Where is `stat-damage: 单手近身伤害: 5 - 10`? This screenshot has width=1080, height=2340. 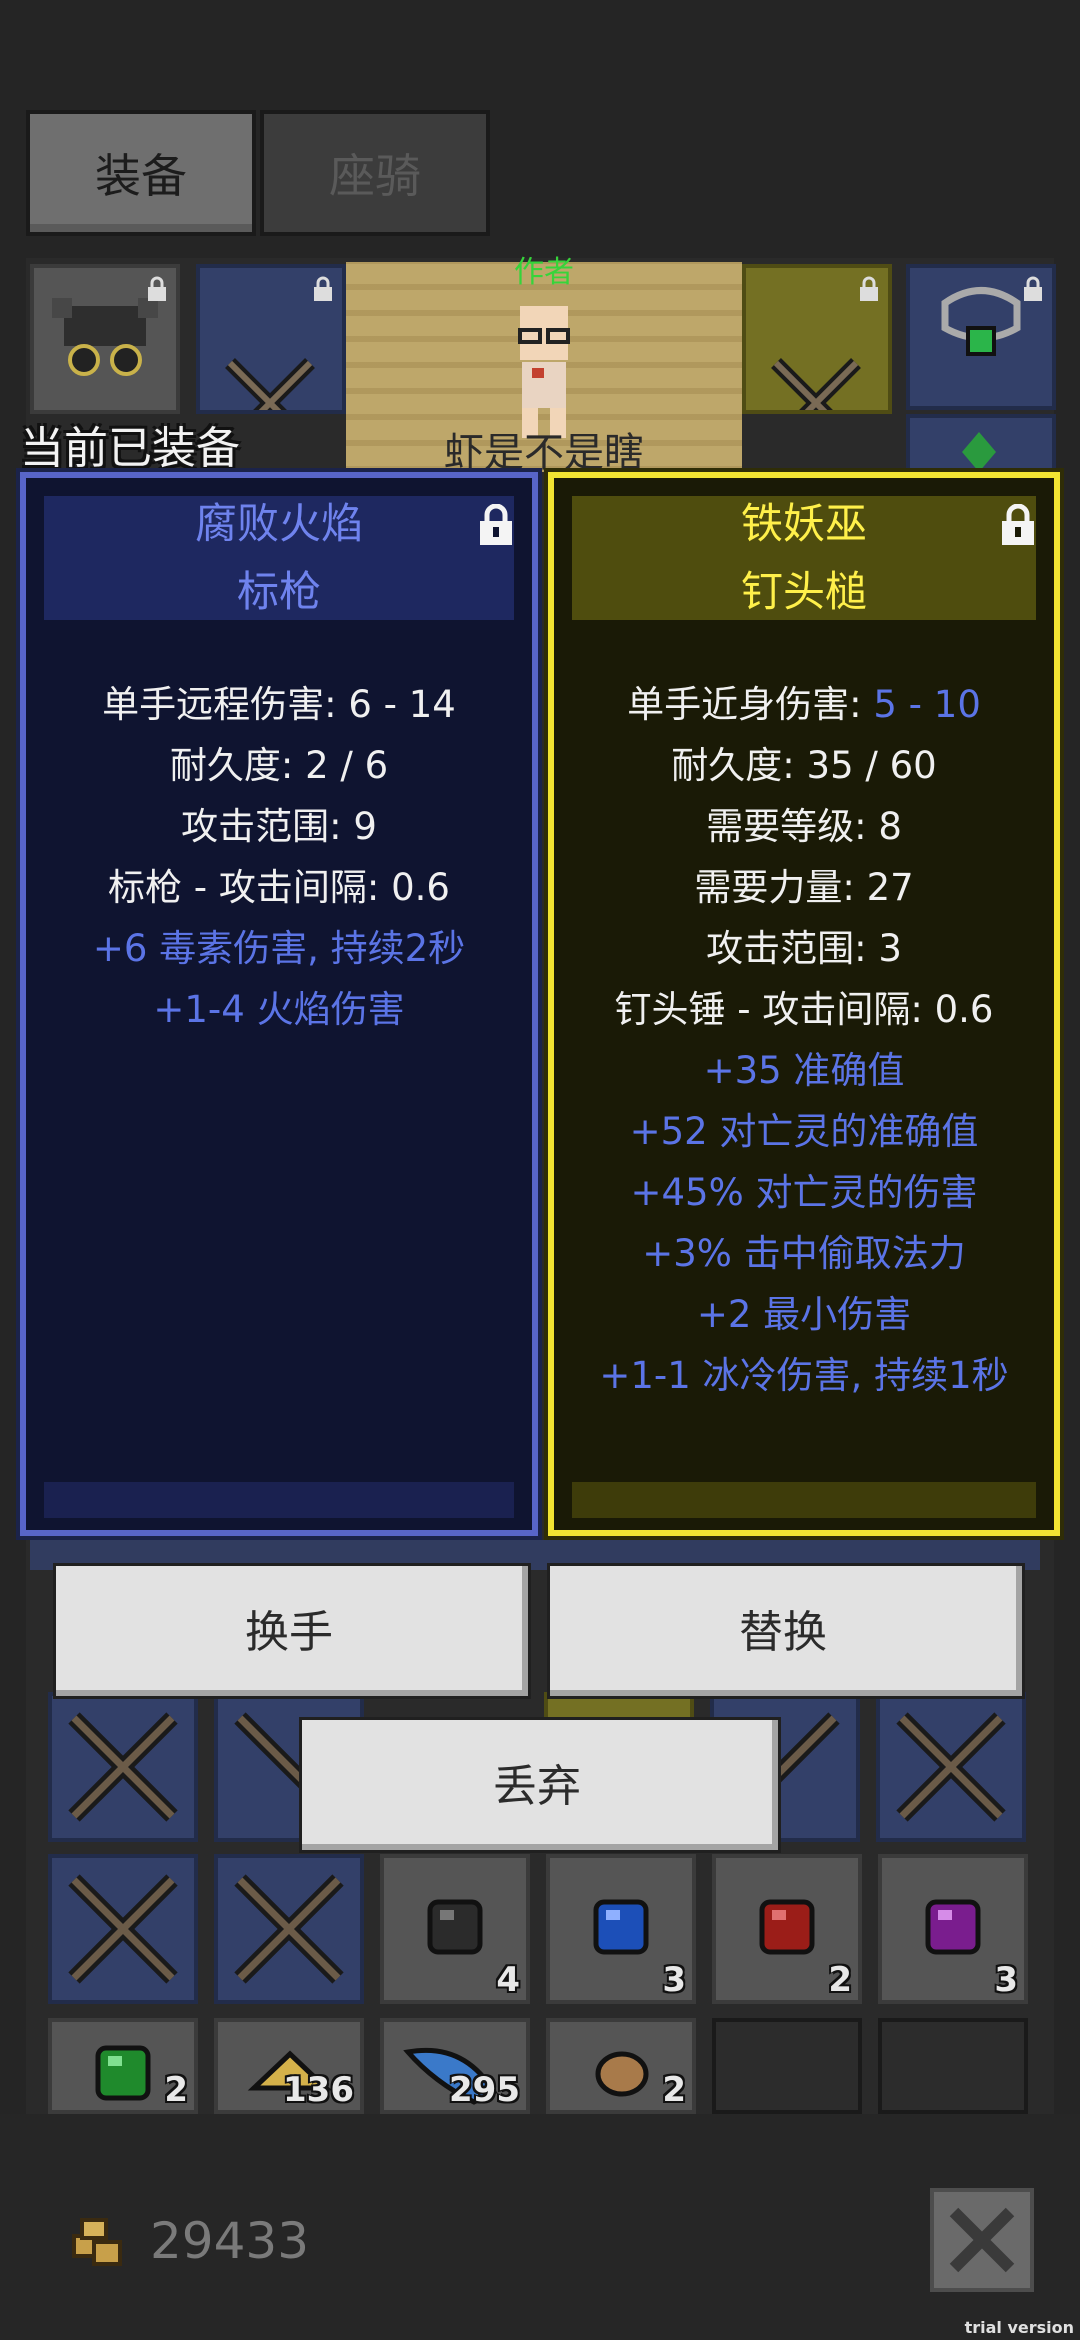 stat-damage: 单手近身伤害: 5 - 10 is located at coordinates (804, 704).